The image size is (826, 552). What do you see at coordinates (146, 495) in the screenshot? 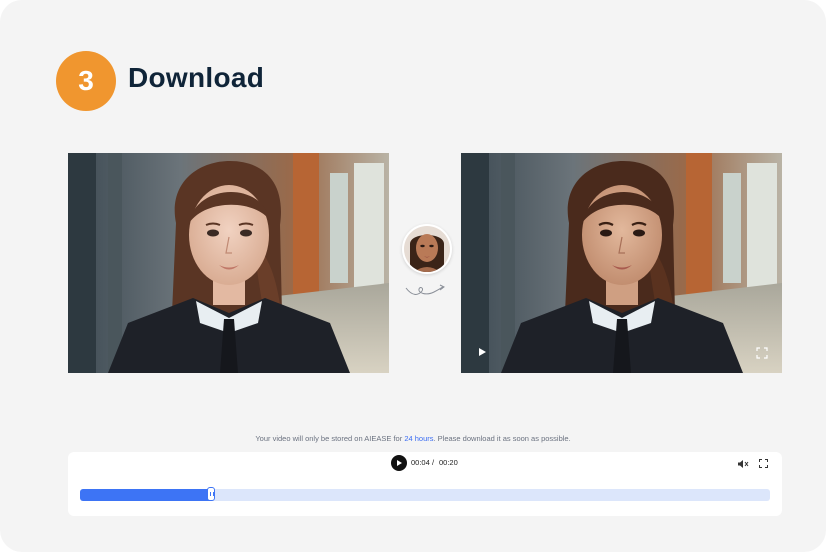
I see `progress-fill` at bounding box center [146, 495].